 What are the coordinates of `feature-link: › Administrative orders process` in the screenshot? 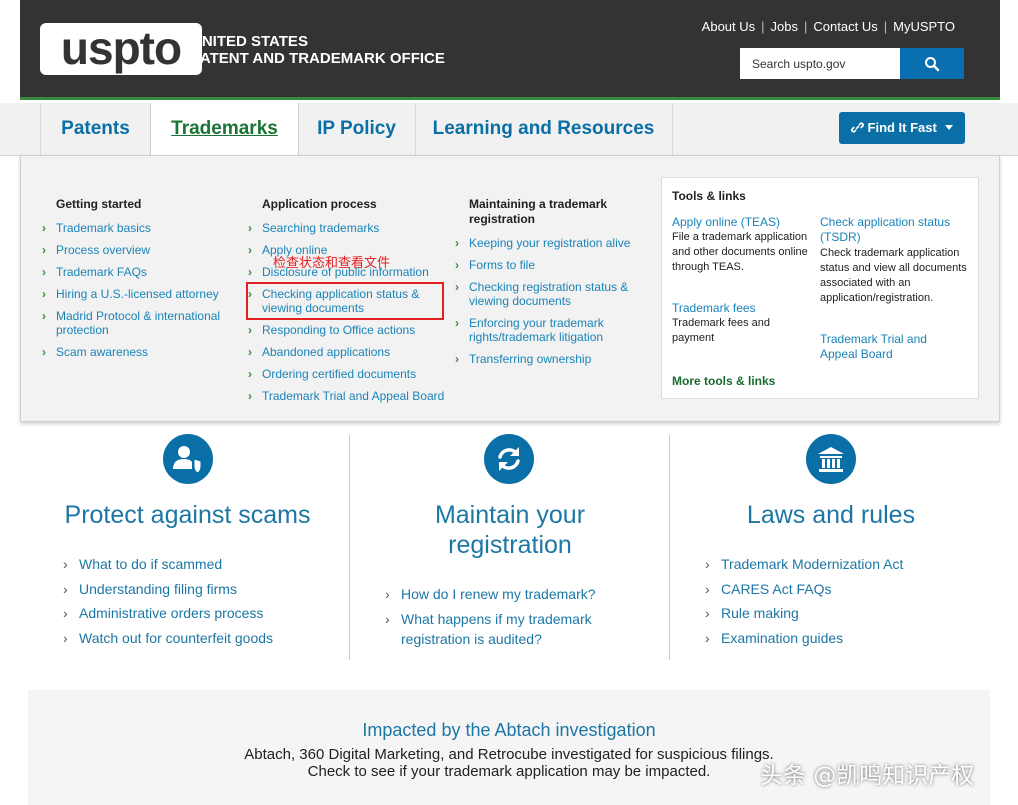 It's located at (163, 613).